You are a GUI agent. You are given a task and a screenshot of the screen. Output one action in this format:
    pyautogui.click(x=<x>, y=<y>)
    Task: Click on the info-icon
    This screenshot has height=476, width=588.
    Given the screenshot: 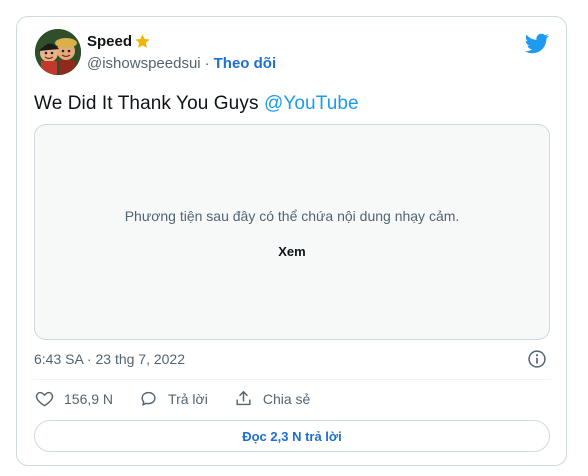 What is the action you would take?
    pyautogui.click(x=537, y=359)
    